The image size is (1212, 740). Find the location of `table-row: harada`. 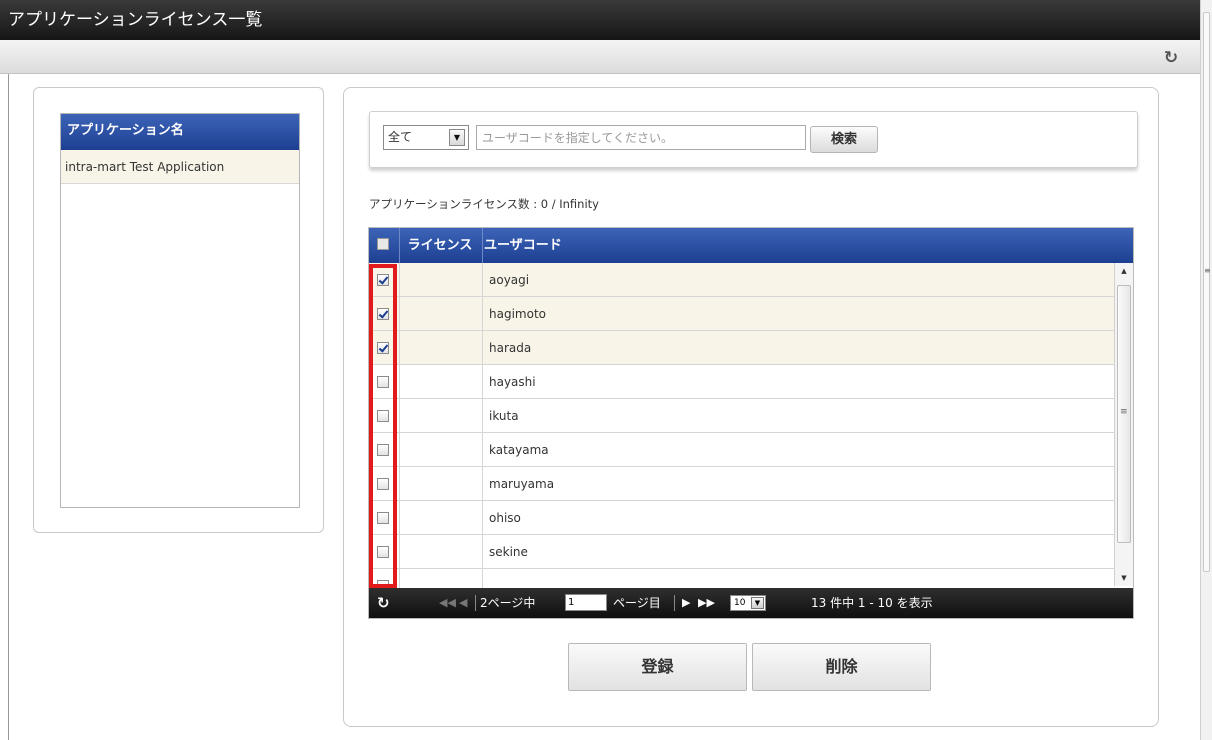

table-row: harada is located at coordinates (741, 348).